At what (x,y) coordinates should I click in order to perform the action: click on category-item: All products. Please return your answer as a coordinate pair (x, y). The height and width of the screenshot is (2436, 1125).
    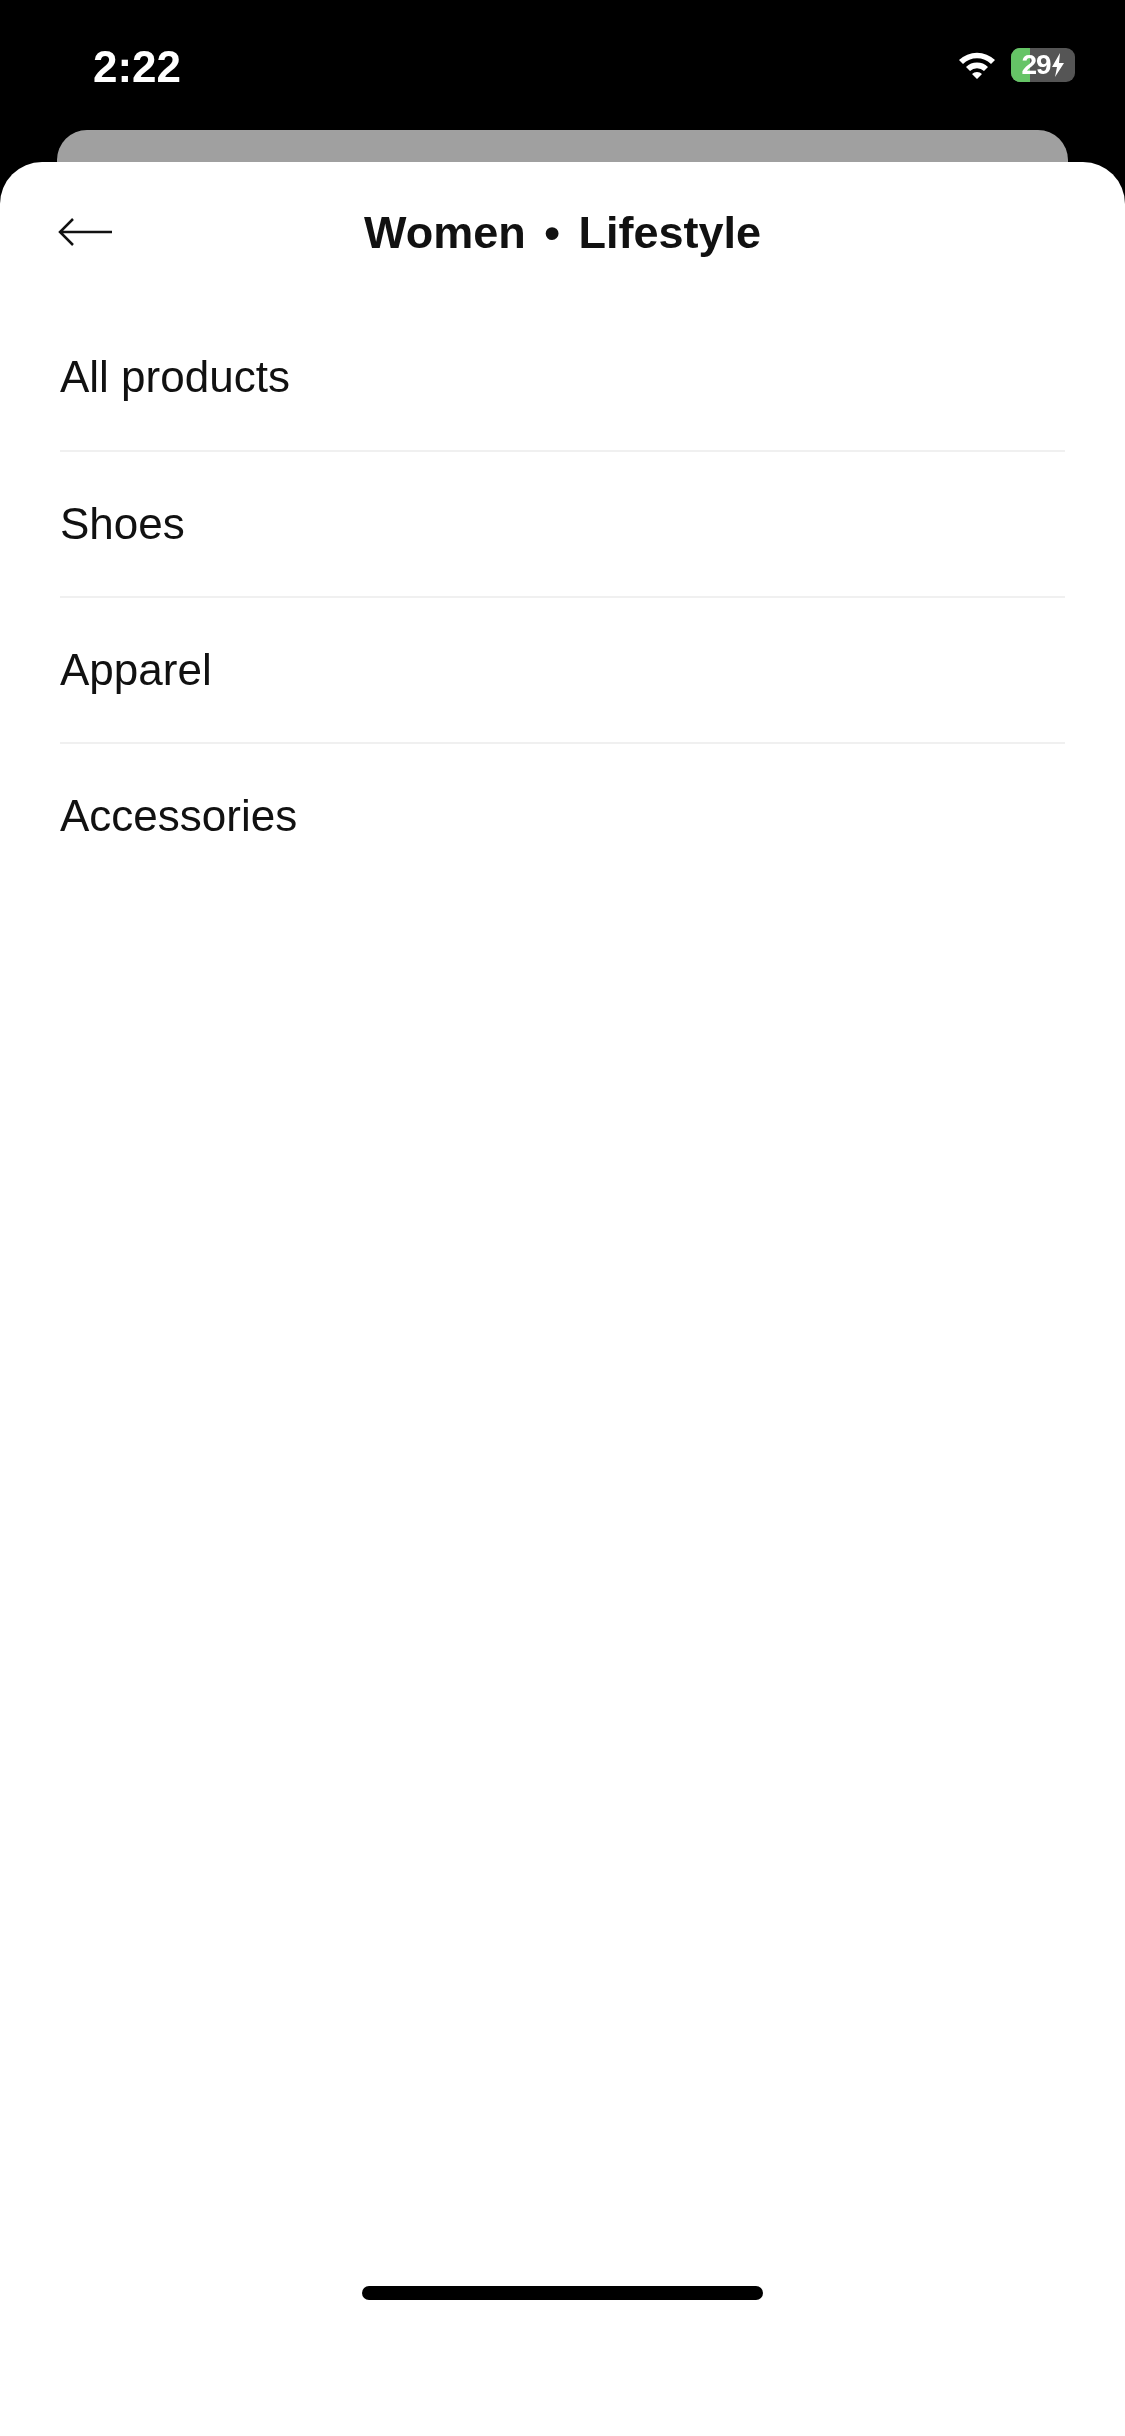
    Looking at the image, I should click on (562, 377).